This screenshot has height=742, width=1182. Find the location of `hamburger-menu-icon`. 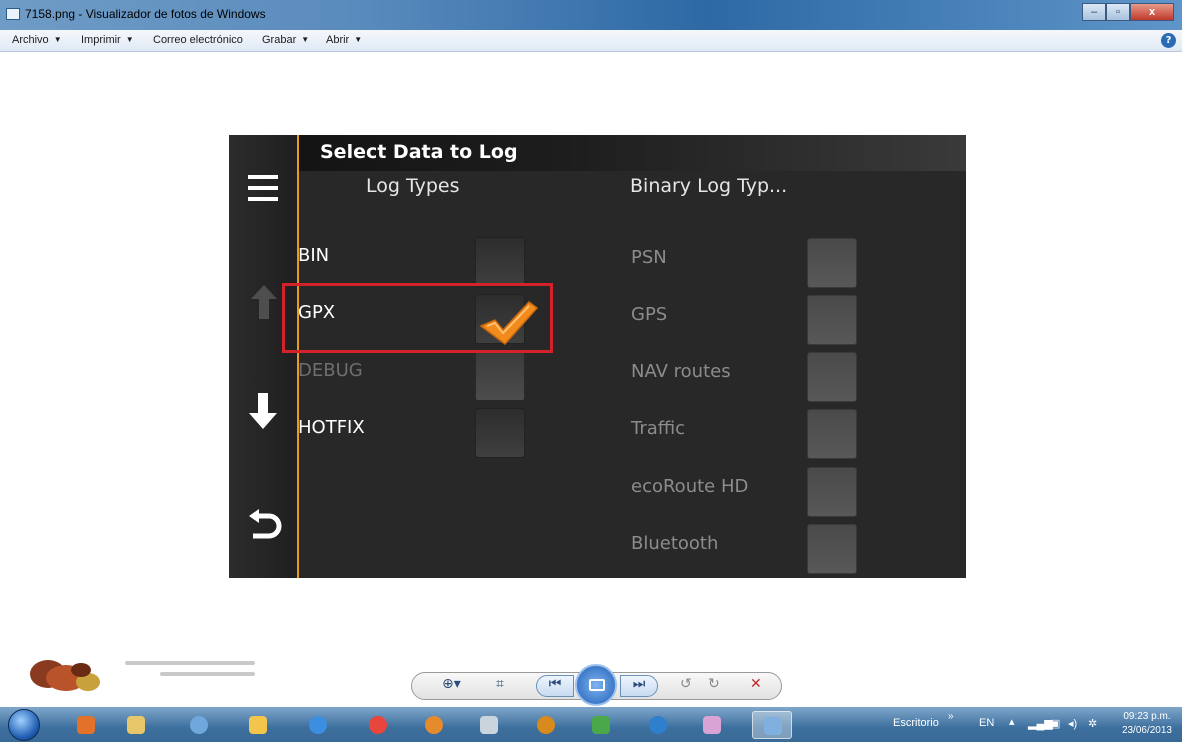

hamburger-menu-icon is located at coordinates (263, 190).